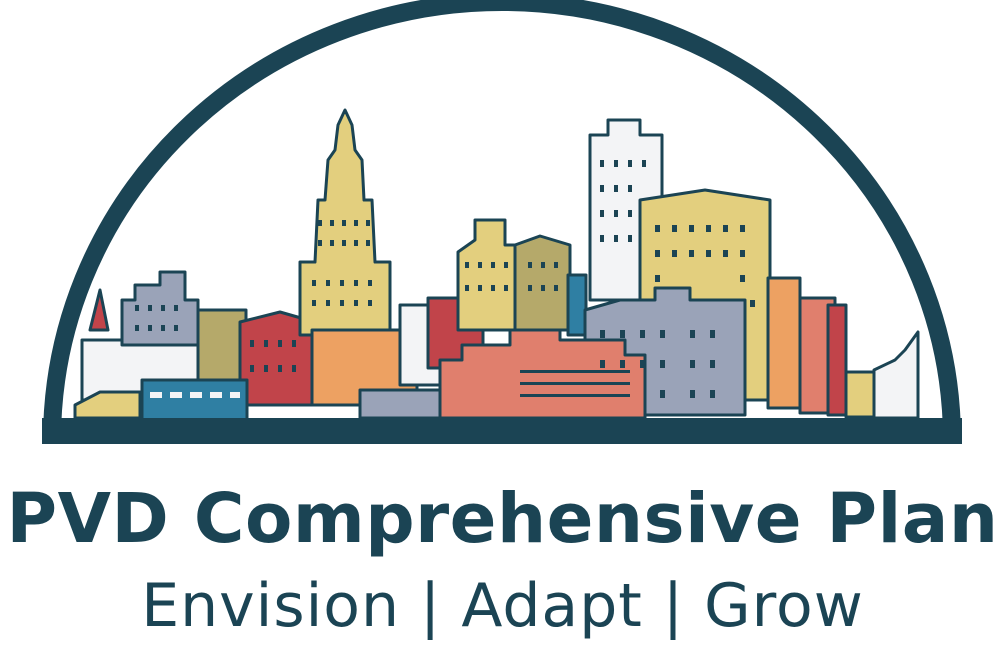  Describe the element at coordinates (860, 394) in the screenshot. I see `building-yellow-small-right` at that location.